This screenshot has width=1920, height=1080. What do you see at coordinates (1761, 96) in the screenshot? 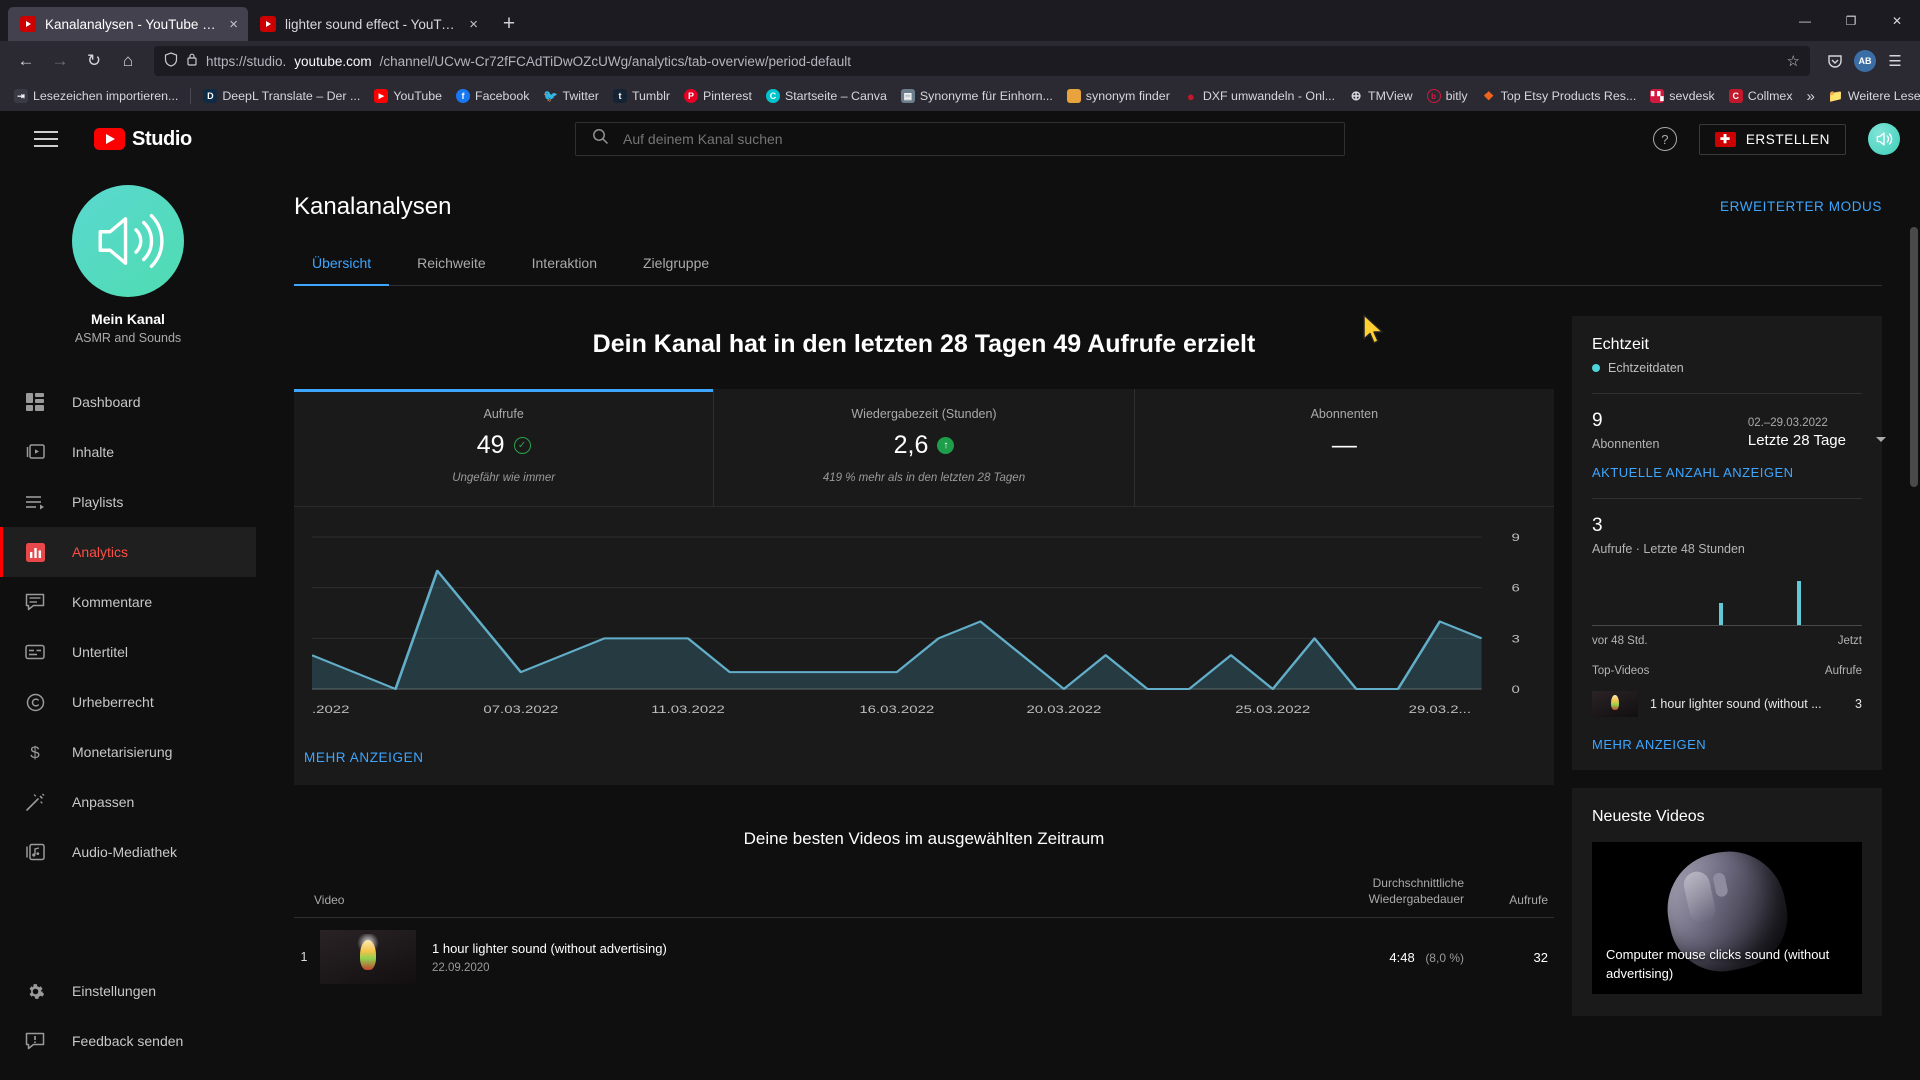
I see `bookmark-collmex: C Collmex` at bounding box center [1761, 96].